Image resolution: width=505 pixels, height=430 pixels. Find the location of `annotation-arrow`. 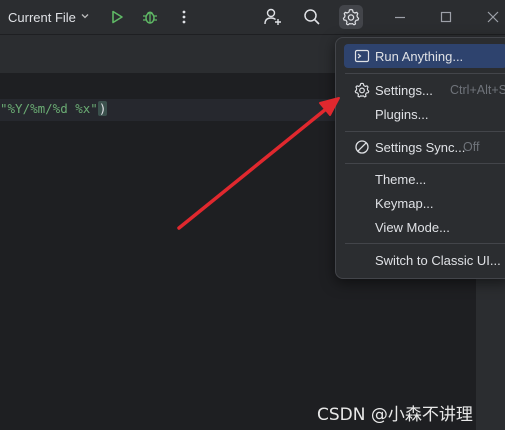

annotation-arrow is located at coordinates (258, 163).